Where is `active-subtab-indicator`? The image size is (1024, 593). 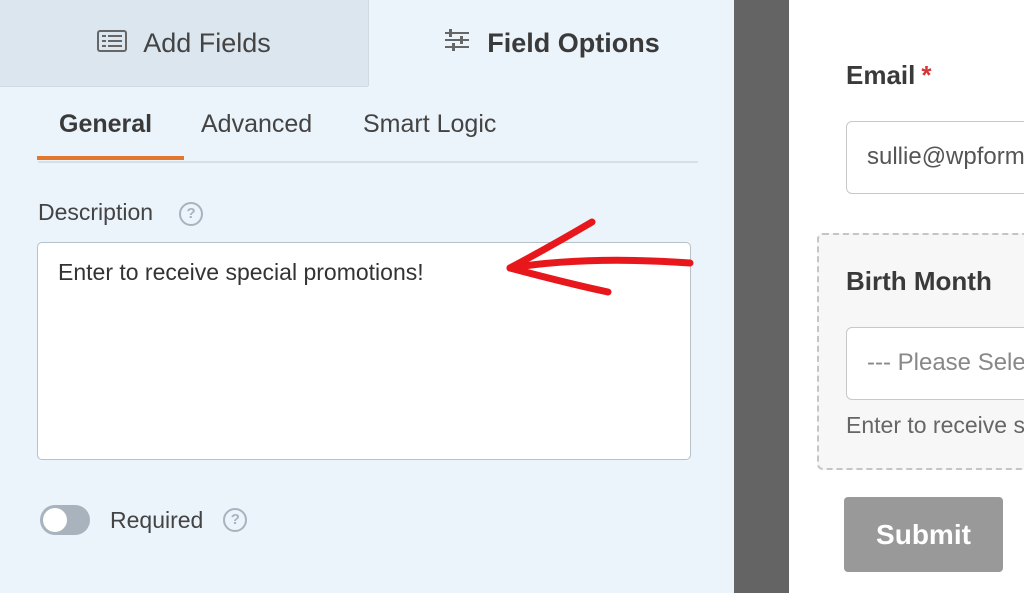 active-subtab-indicator is located at coordinates (110, 158).